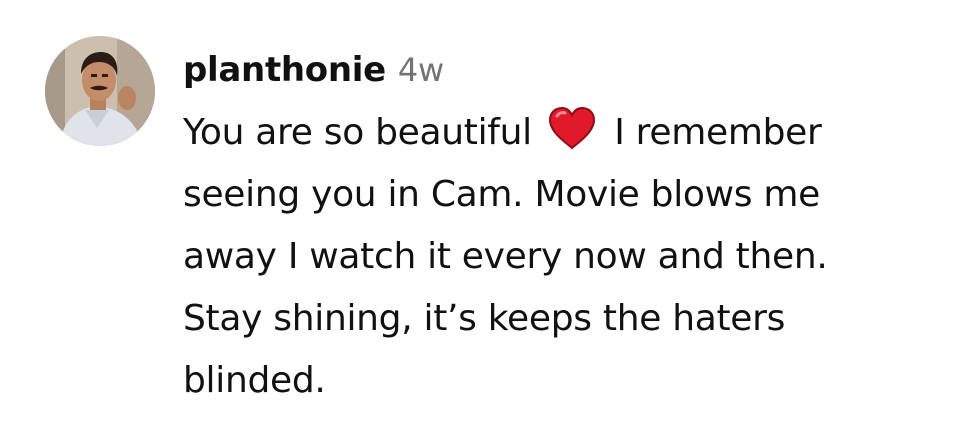 Image resolution: width=980 pixels, height=433 pixels. Describe the element at coordinates (284, 70) in the screenshot. I see `username-link: planthonie` at that location.